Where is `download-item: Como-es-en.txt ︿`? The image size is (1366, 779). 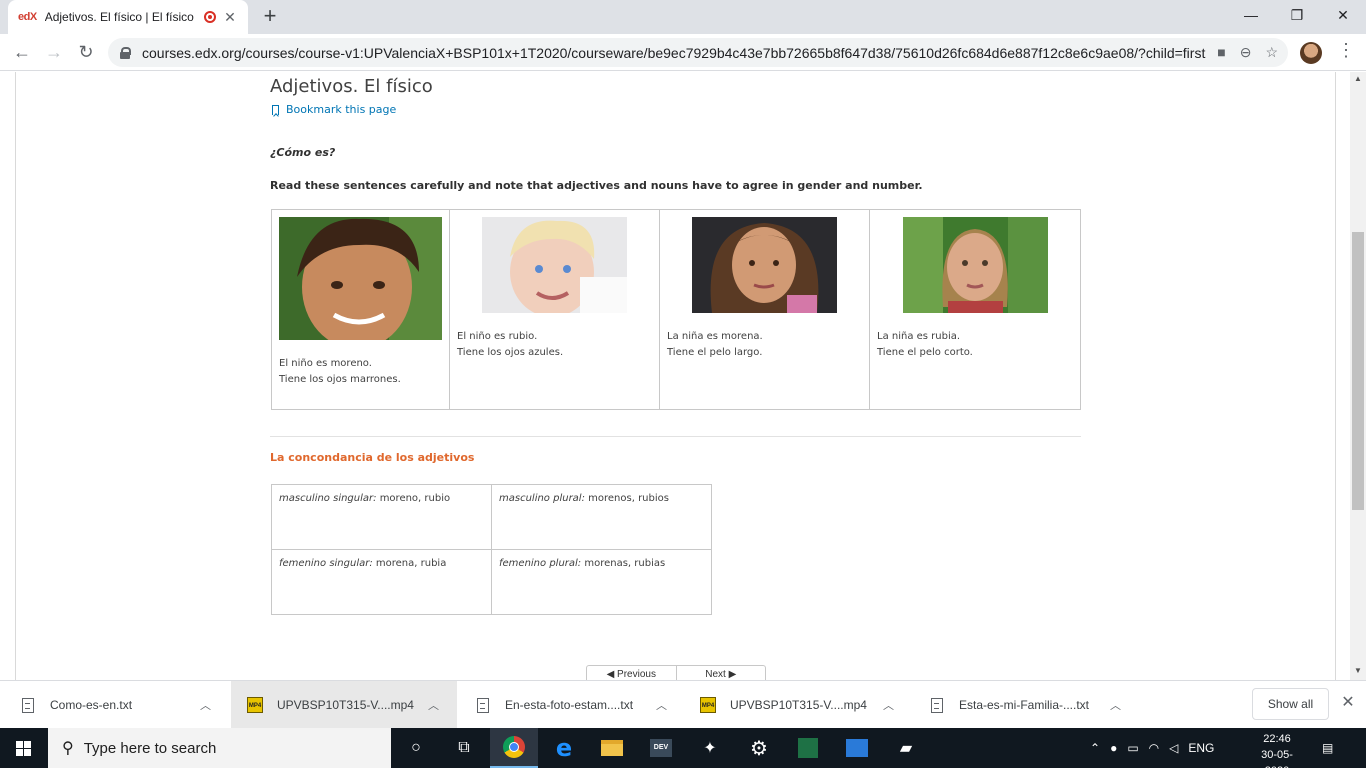
download-item: Como-es-en.txt ︿ is located at coordinates (114, 705).